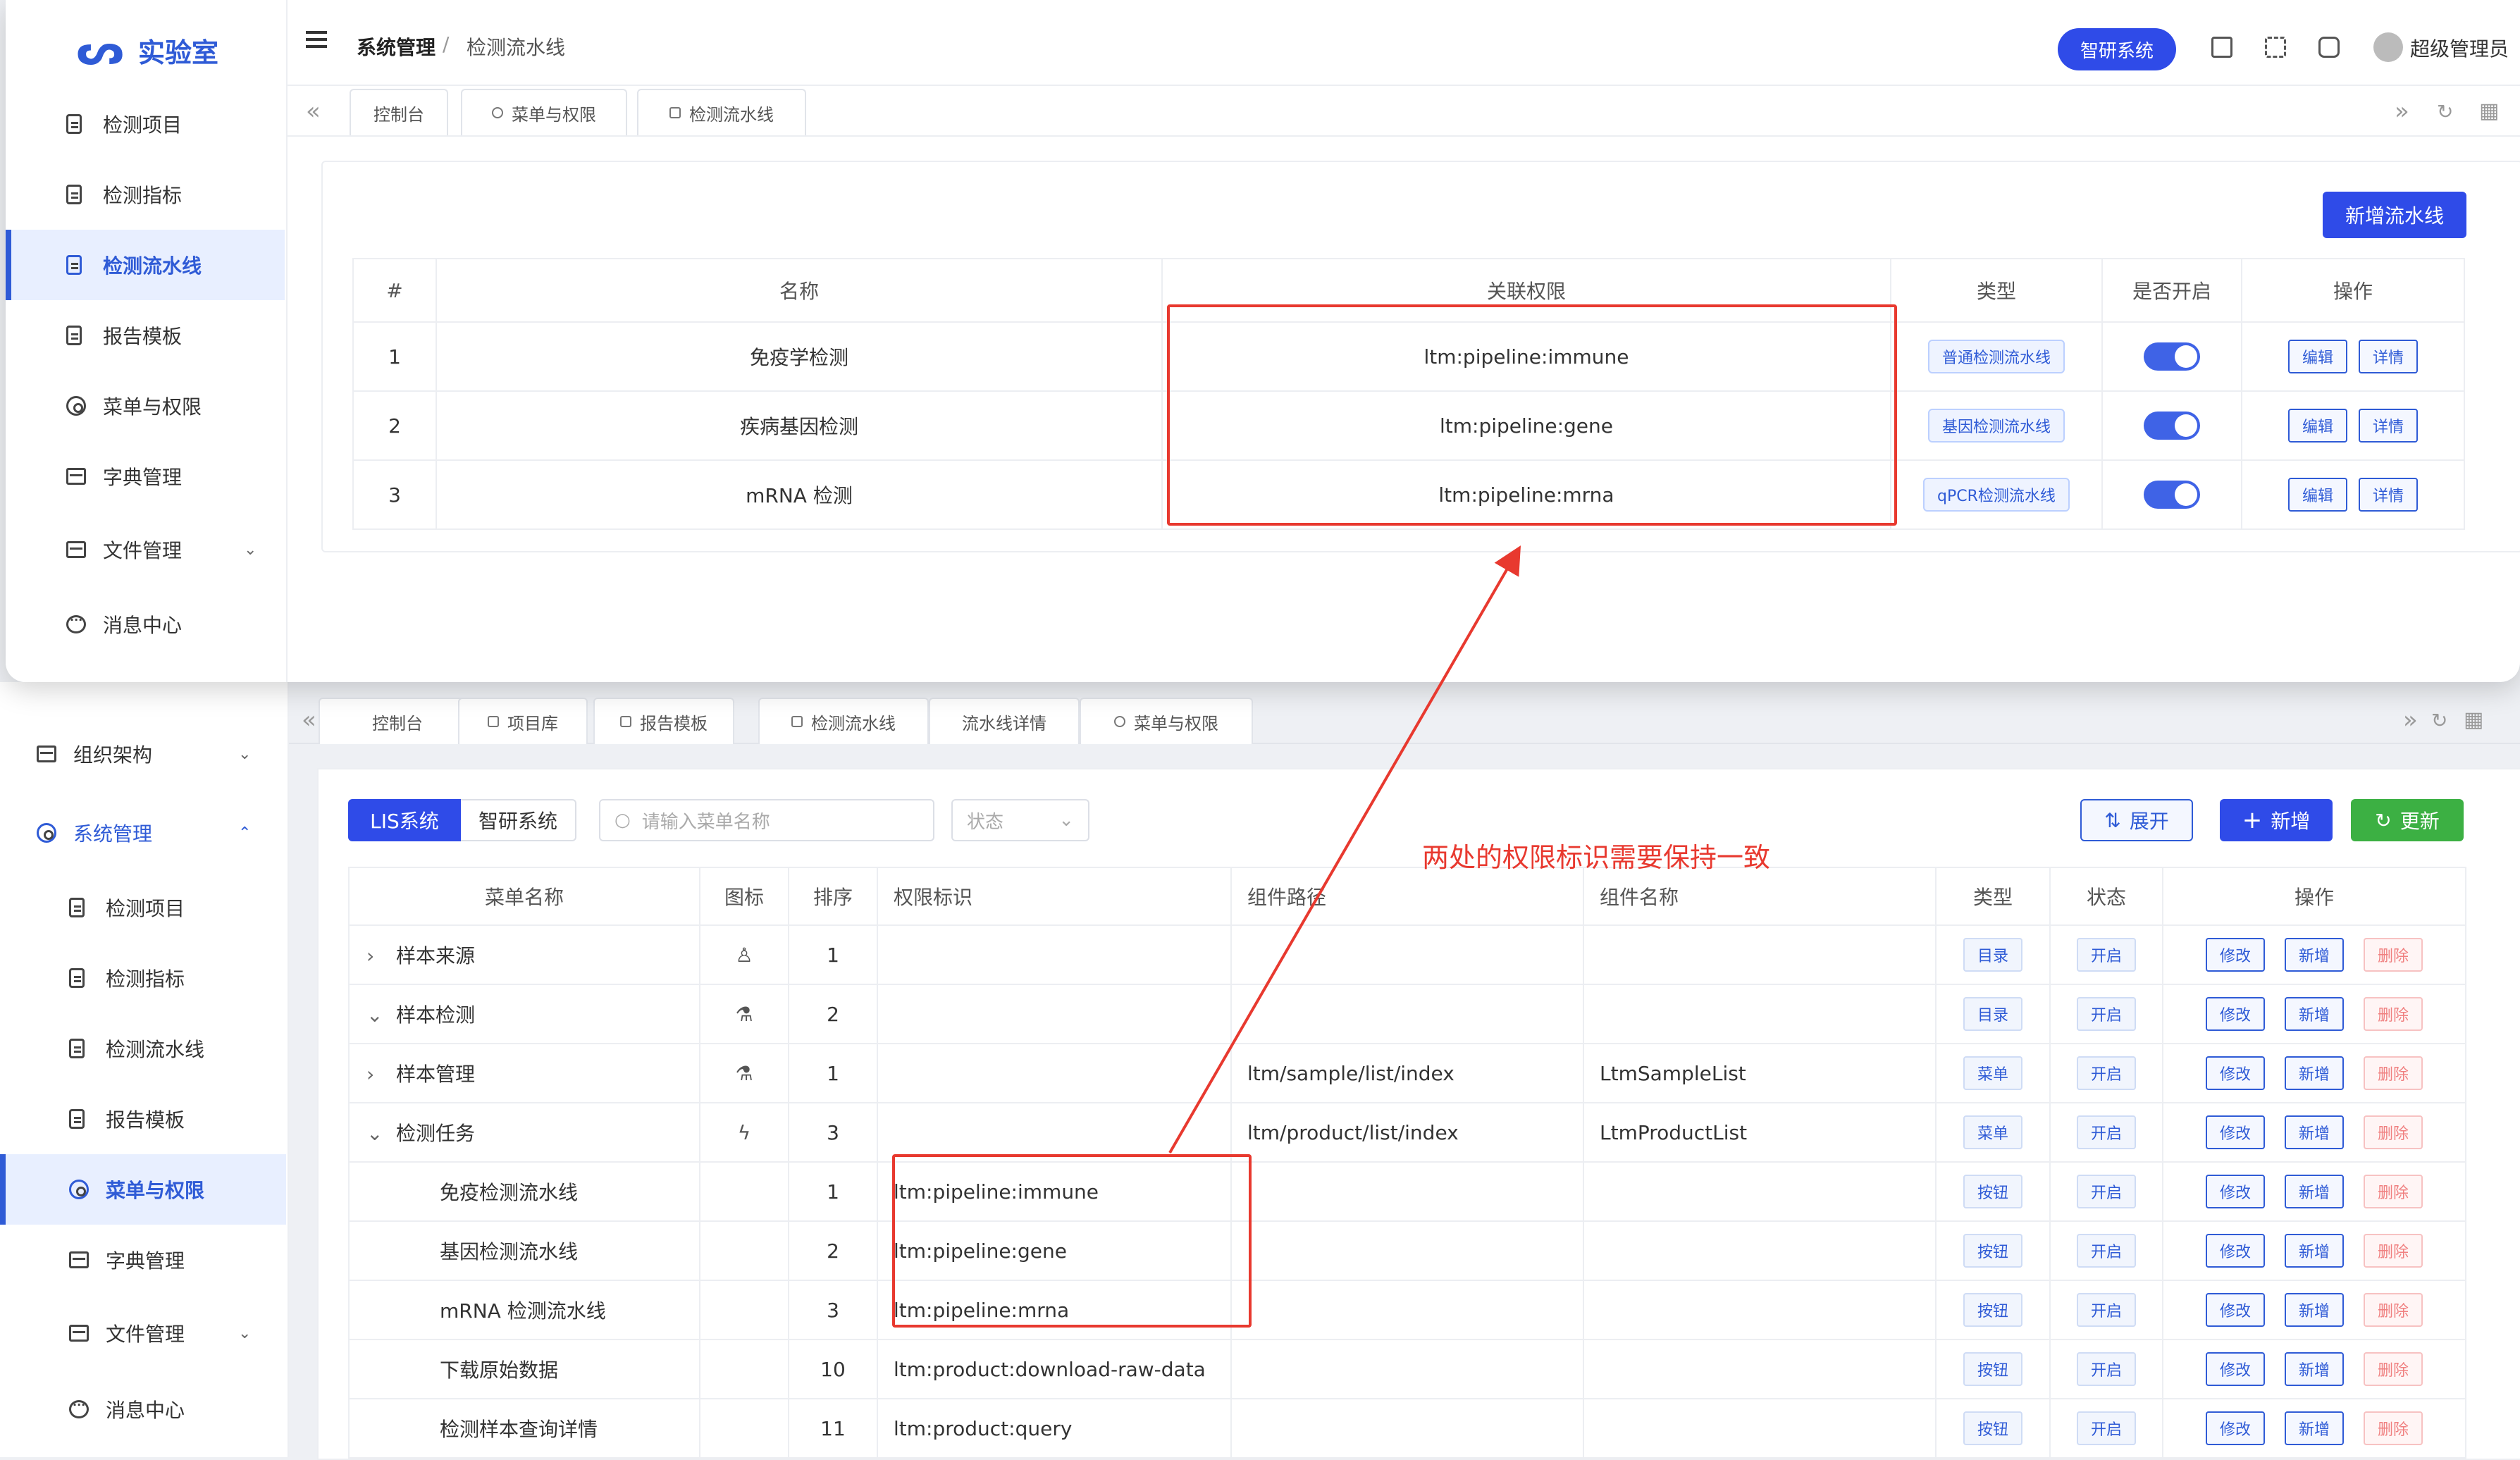 This screenshot has width=2520, height=1460. I want to click on annotation-note: 两处的权限标识需要保持一致, so click(1597, 857).